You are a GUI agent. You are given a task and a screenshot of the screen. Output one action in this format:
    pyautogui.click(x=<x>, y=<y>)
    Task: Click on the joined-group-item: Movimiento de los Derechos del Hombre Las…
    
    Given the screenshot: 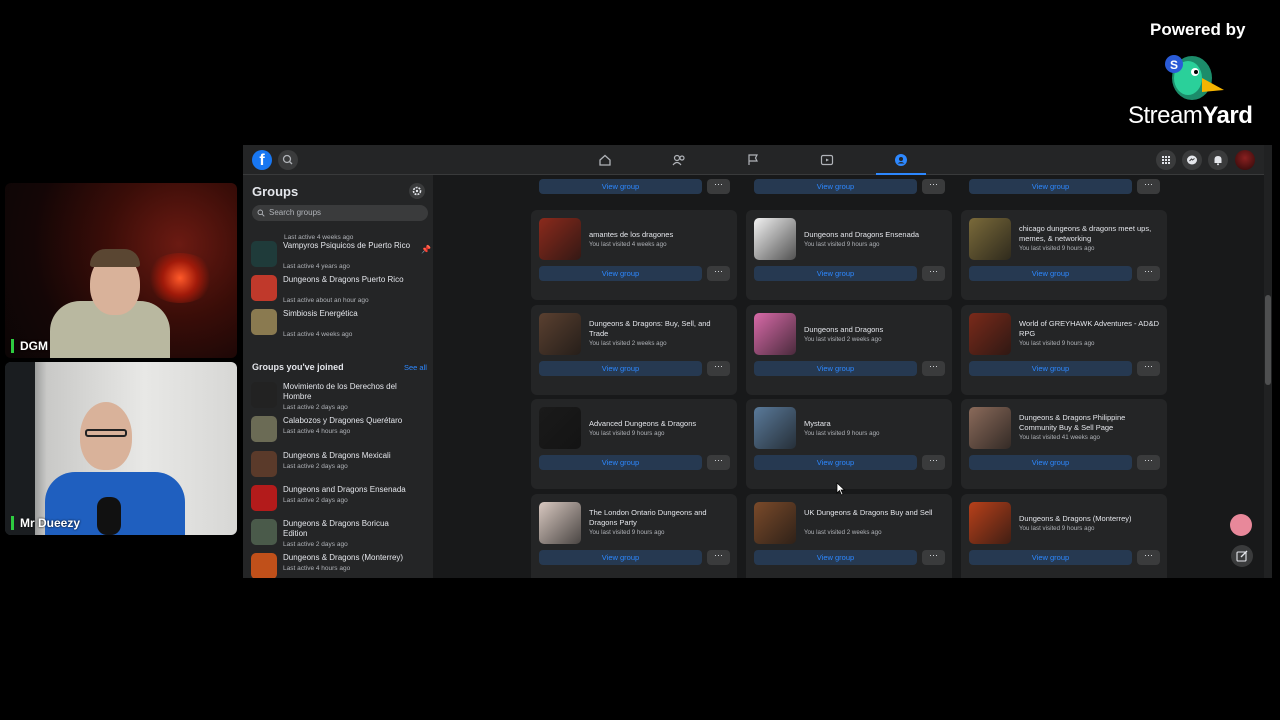 What is the action you would take?
    pyautogui.click(x=341, y=395)
    